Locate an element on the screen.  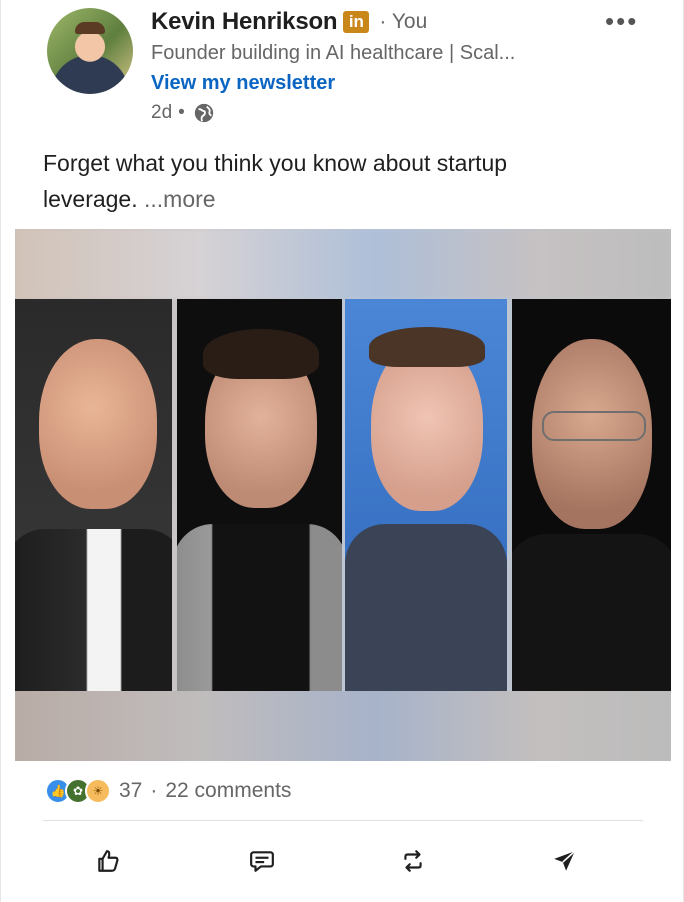
repost-button is located at coordinates (413, 861).